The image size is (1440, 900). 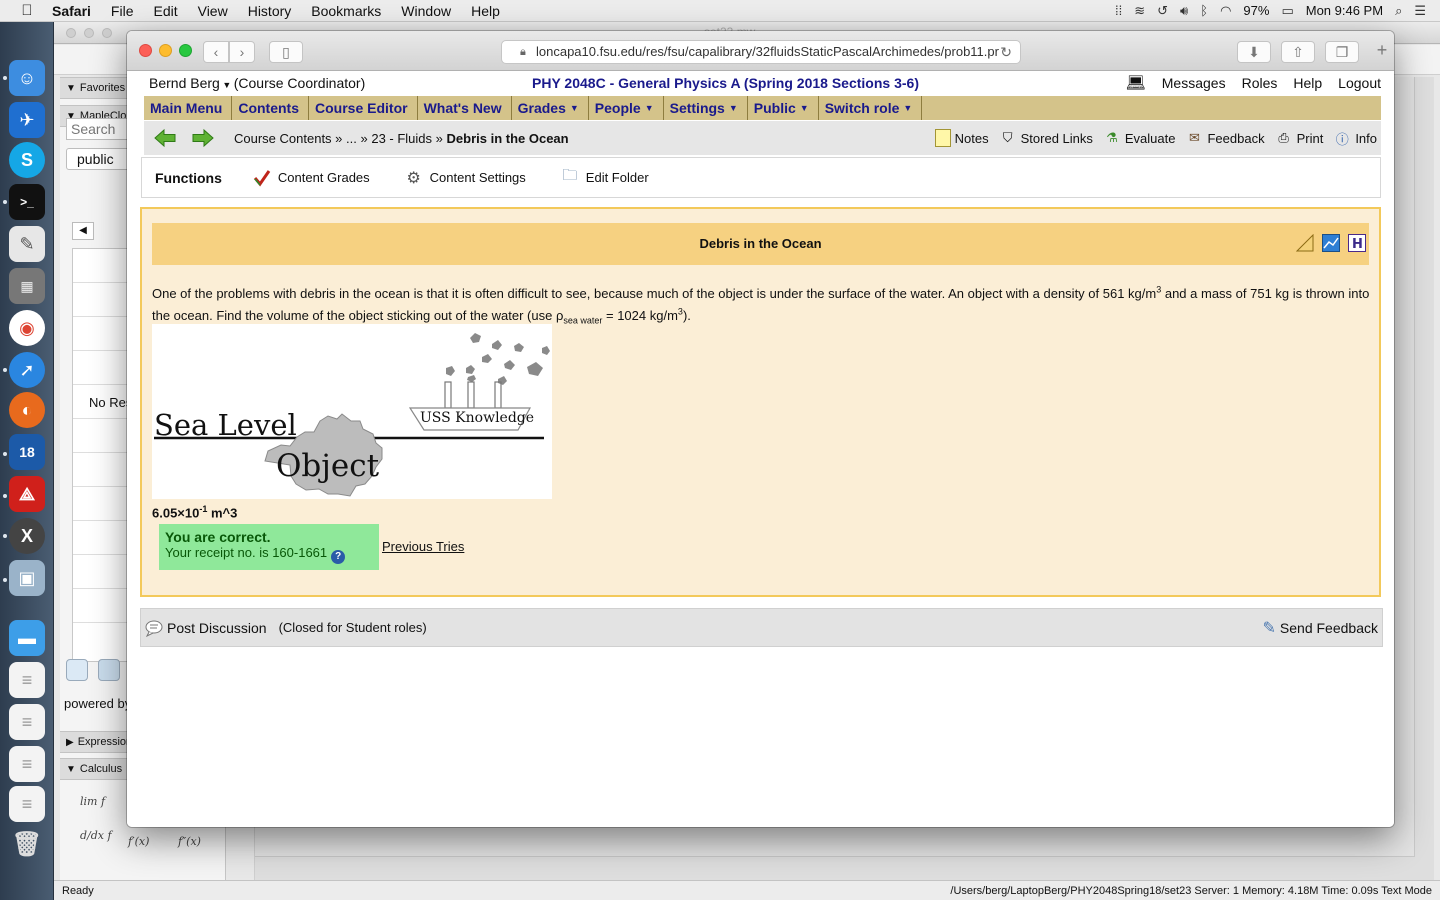 What do you see at coordinates (1046, 138) in the screenshot?
I see `stored-links-button: ⛉ Stored Links` at bounding box center [1046, 138].